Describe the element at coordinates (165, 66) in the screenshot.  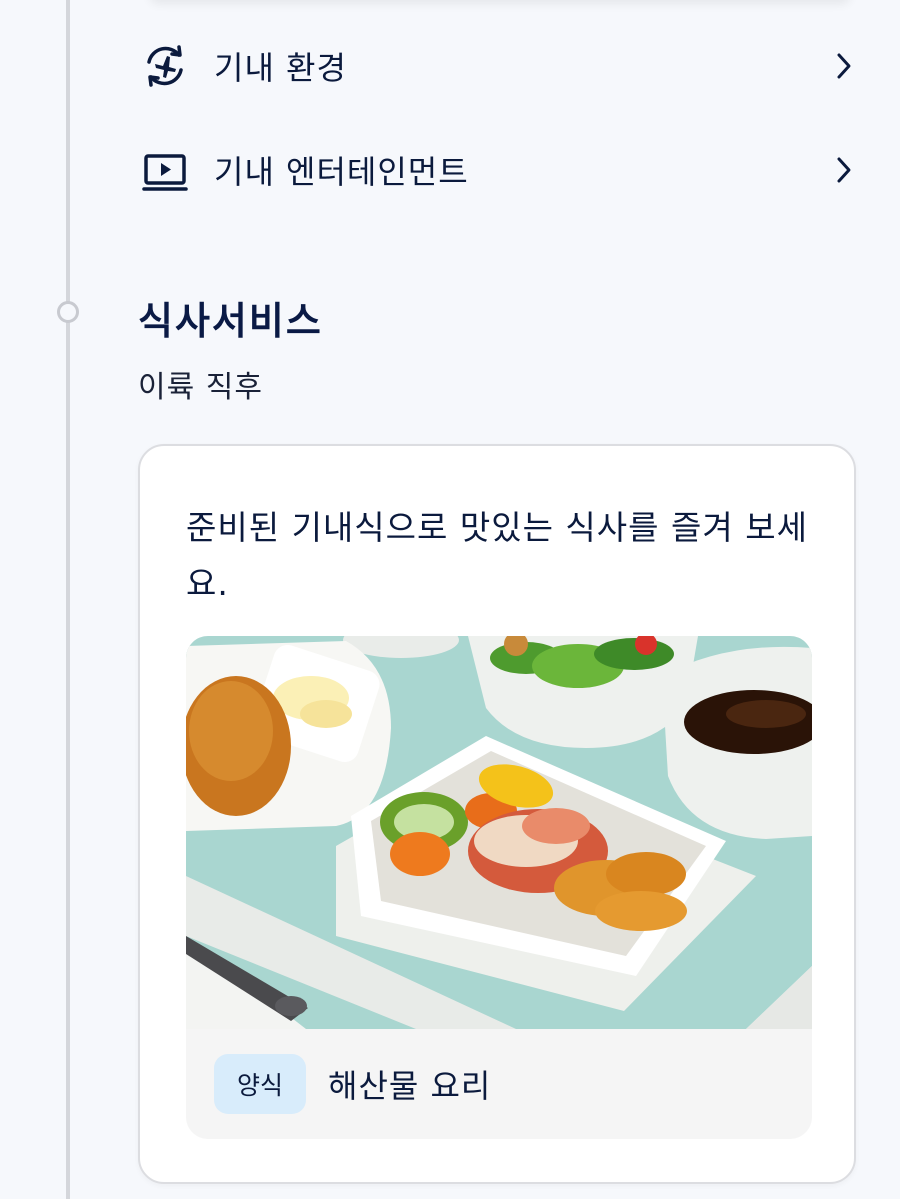
I see `plane-cycle-icon` at that location.